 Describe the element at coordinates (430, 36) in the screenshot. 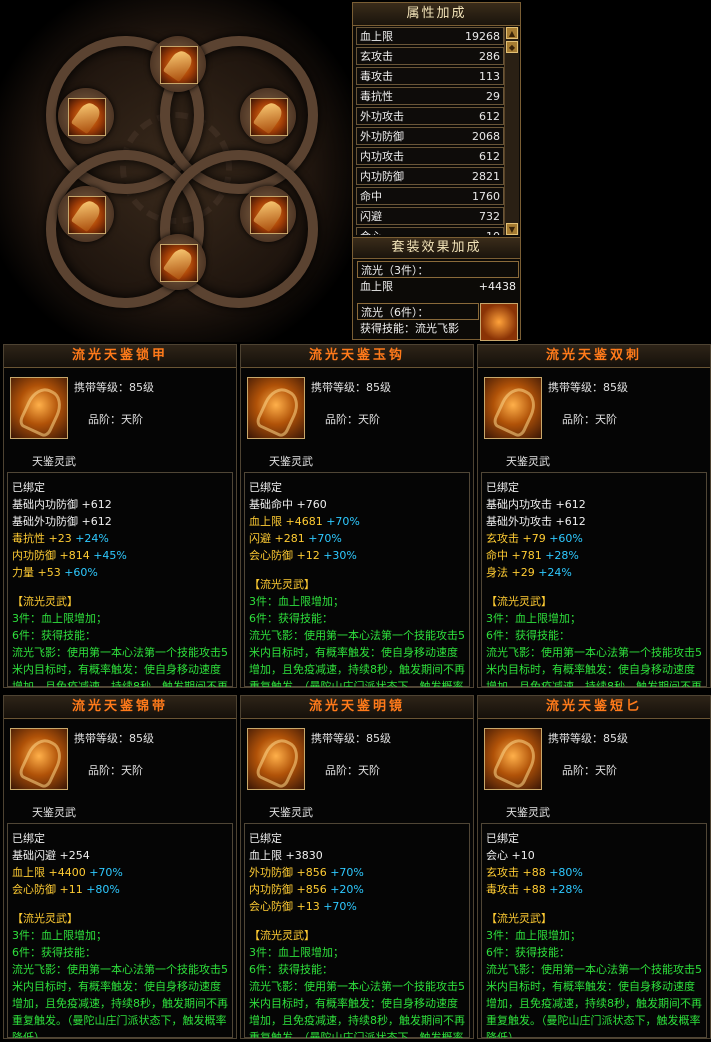

I see `attribute-row: 血上限 19268` at that location.